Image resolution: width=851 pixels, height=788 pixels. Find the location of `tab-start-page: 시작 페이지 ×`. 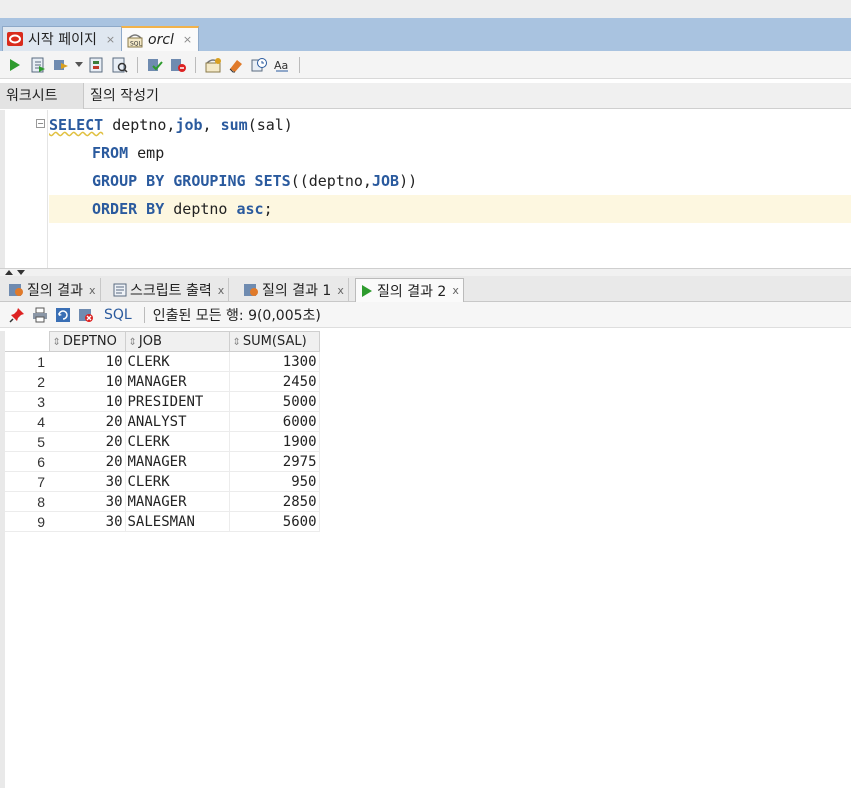

tab-start-page: 시작 페이지 × is located at coordinates (62, 38).